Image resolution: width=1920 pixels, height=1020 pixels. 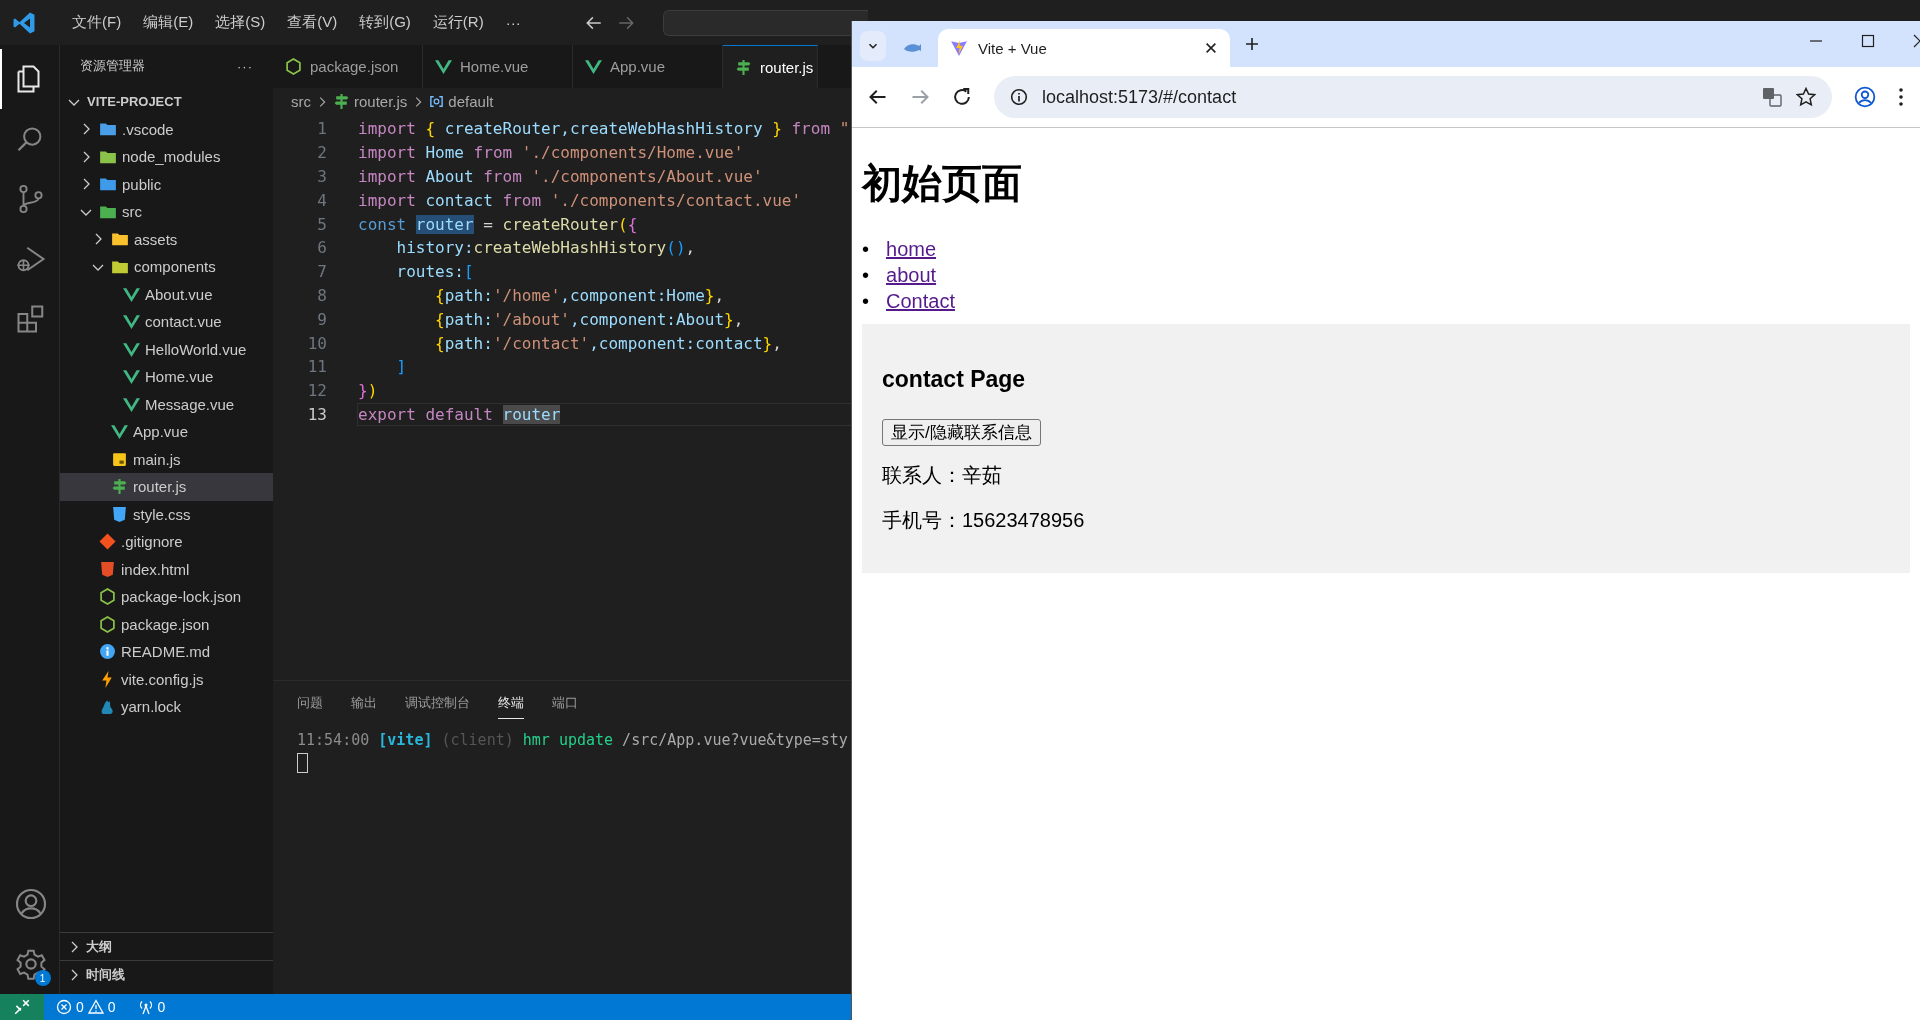 What do you see at coordinates (1901, 97) in the screenshot?
I see `menu-icon` at bounding box center [1901, 97].